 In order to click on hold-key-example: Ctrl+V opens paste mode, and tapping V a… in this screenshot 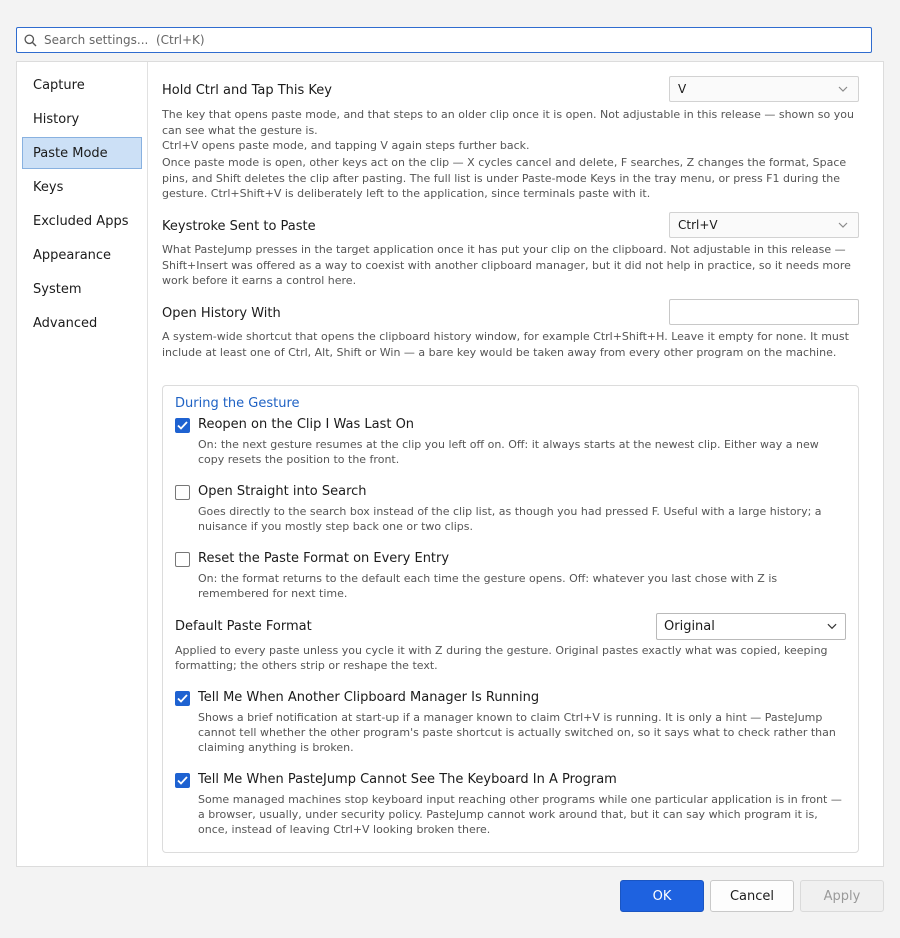, I will do `click(346, 145)`.